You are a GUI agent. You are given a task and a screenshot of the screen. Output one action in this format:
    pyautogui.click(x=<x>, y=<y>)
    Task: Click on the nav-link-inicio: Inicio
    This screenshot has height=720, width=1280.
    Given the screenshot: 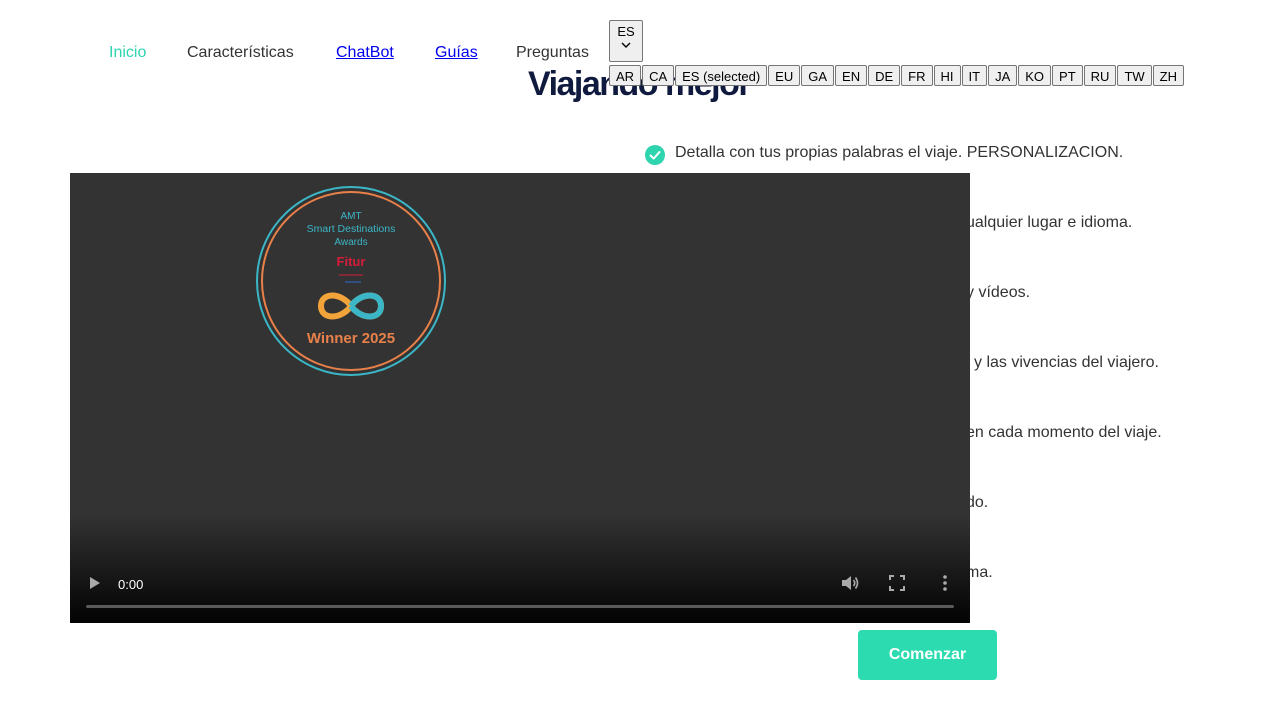 What is the action you would take?
    pyautogui.click(x=127, y=53)
    